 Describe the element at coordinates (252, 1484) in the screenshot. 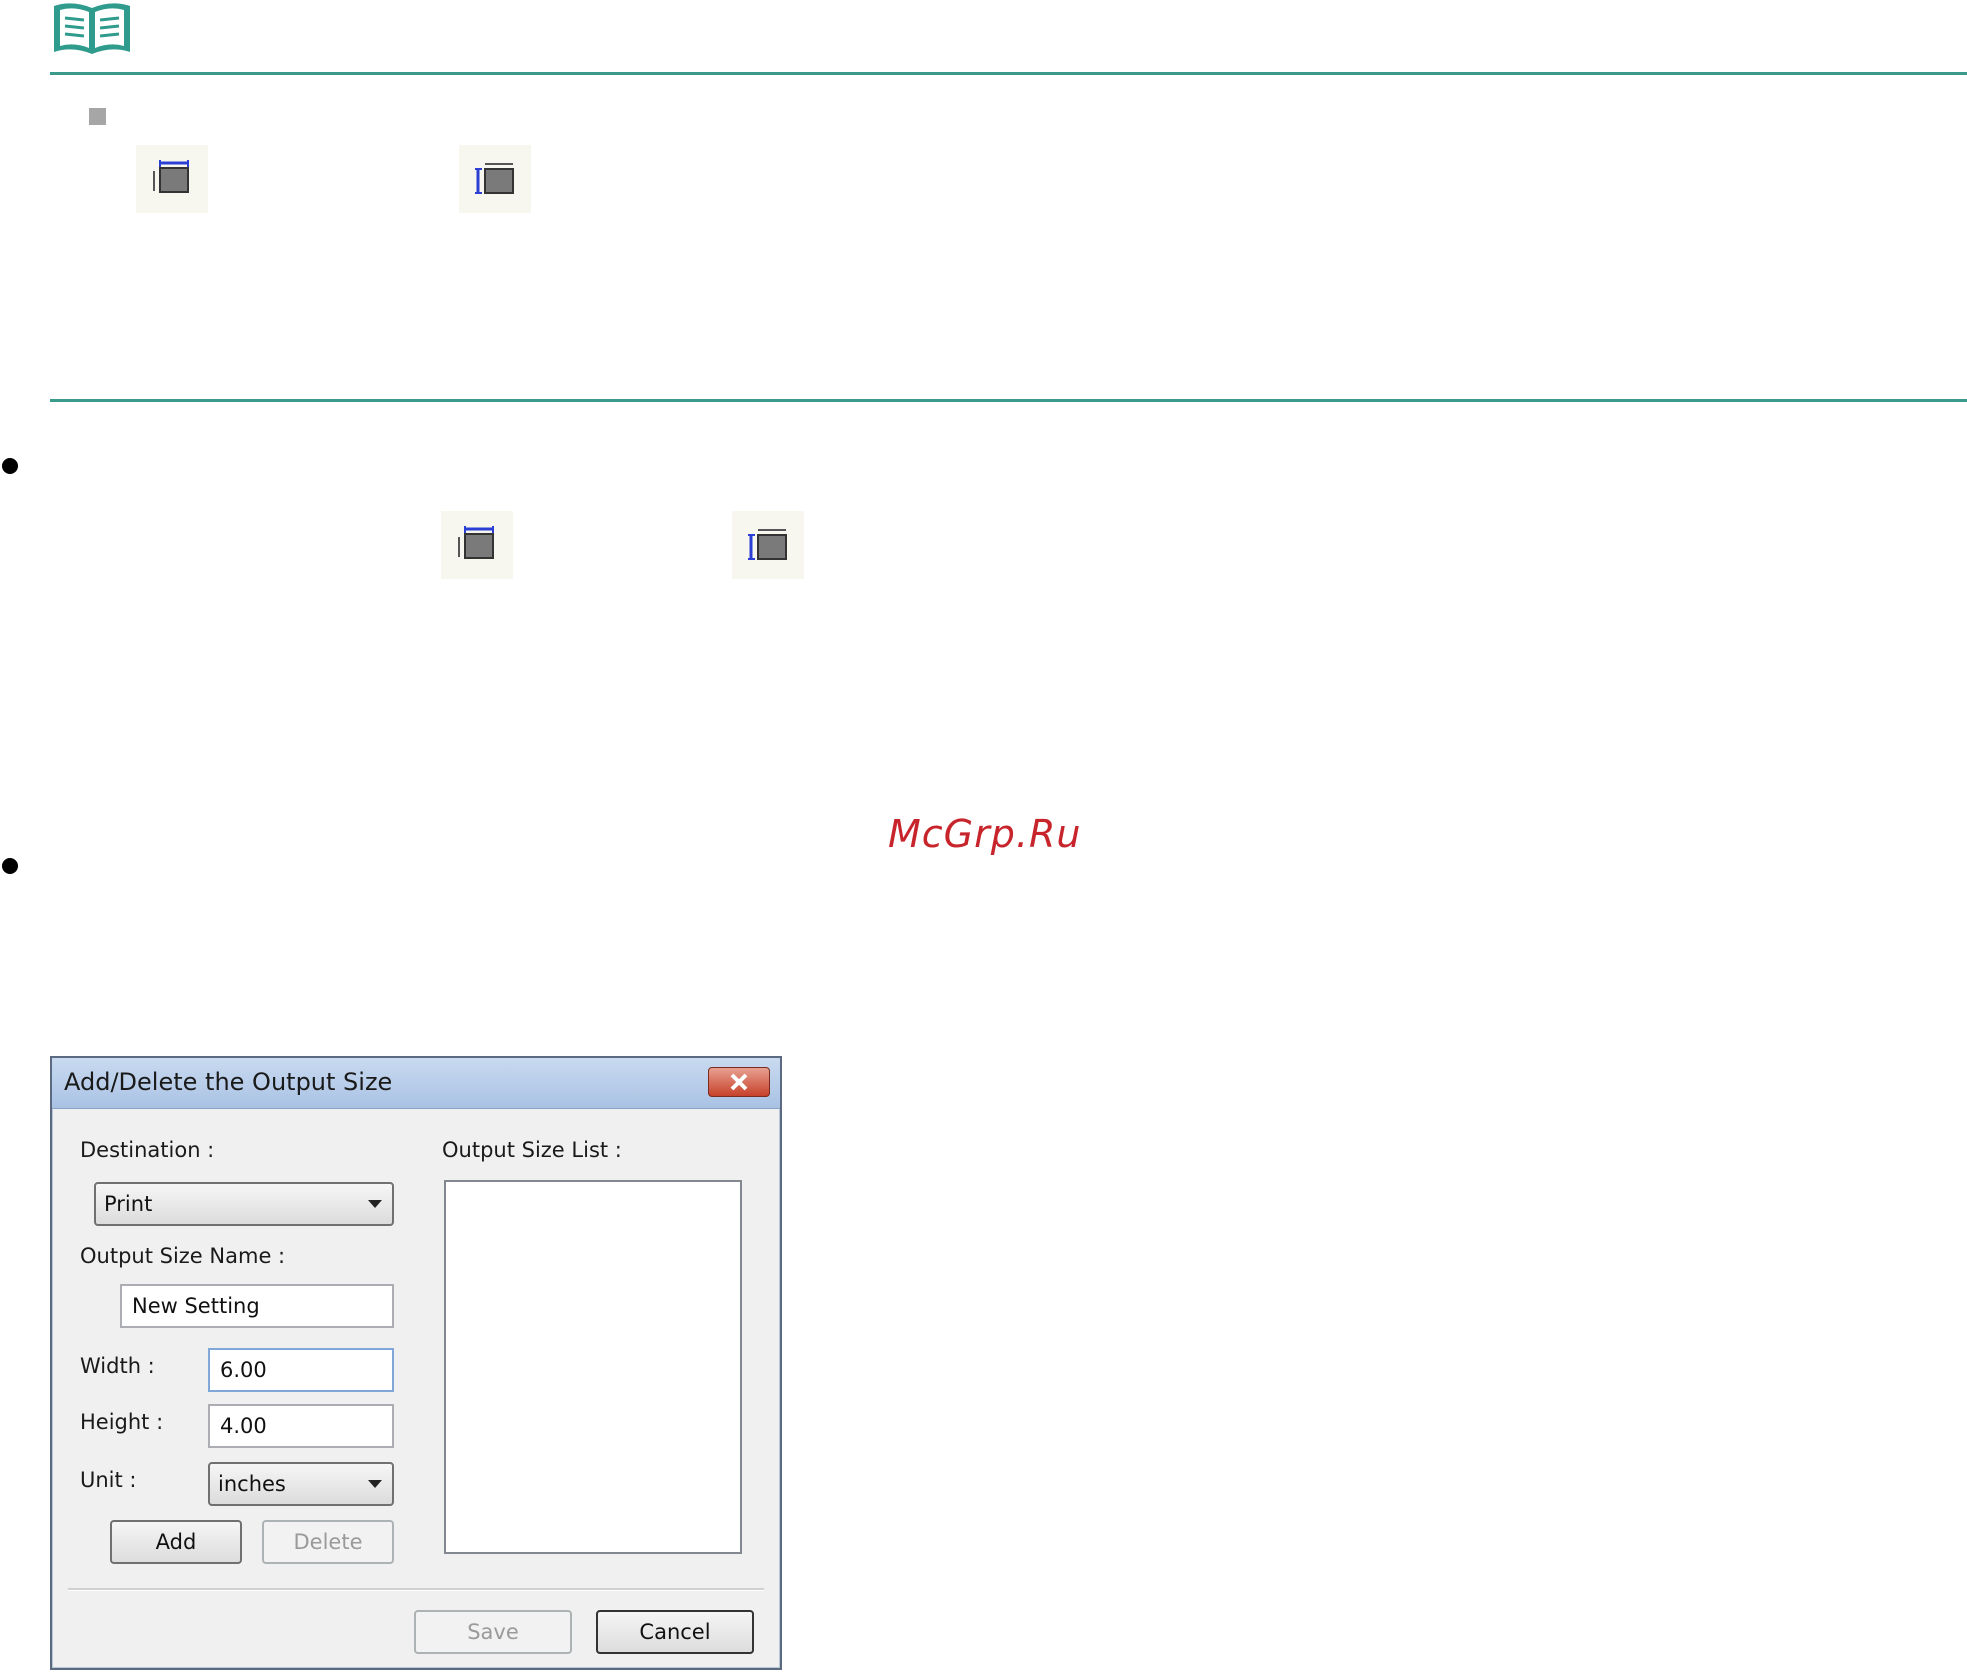

I see `unit-value: inches` at that location.